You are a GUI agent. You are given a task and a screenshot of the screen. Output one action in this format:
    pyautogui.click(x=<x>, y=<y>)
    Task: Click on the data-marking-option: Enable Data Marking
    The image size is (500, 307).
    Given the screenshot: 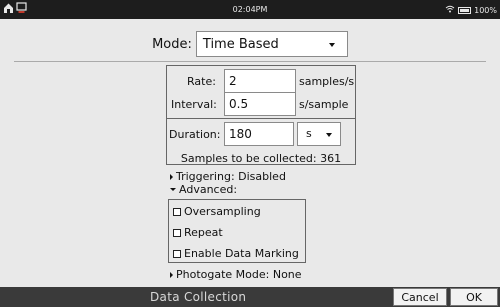 What is the action you would take?
    pyautogui.click(x=236, y=253)
    